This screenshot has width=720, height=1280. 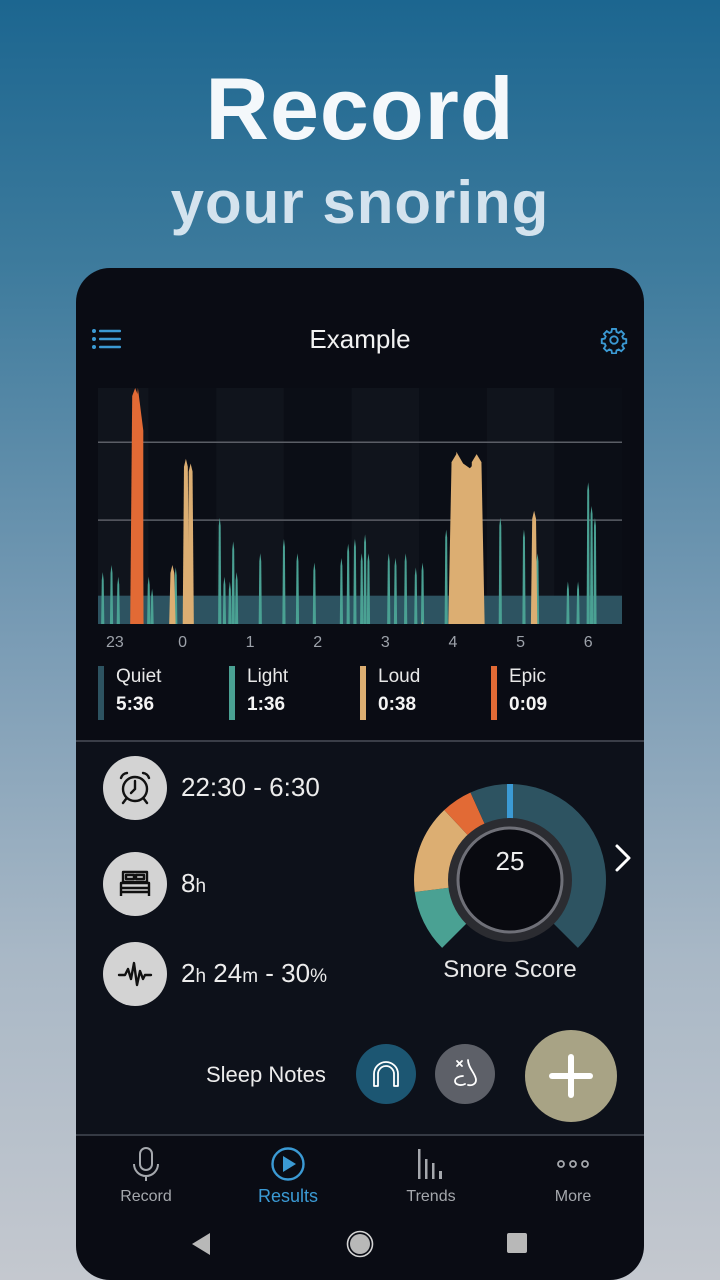 I want to click on snore-spike-epic, so click(x=138, y=506).